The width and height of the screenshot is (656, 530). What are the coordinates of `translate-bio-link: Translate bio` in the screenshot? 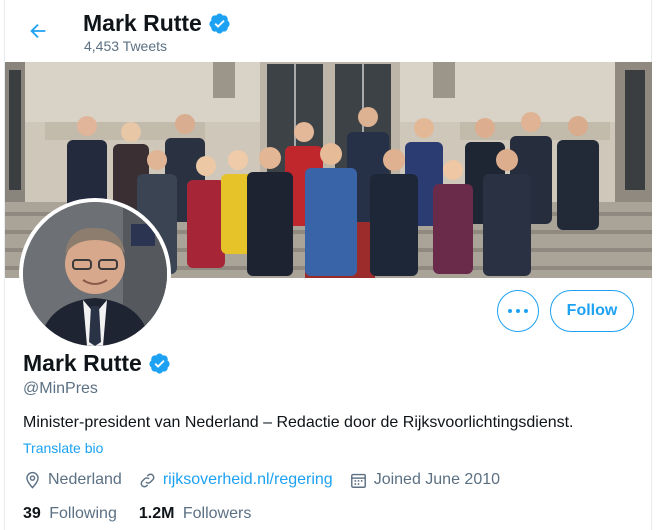 It's located at (63, 448).